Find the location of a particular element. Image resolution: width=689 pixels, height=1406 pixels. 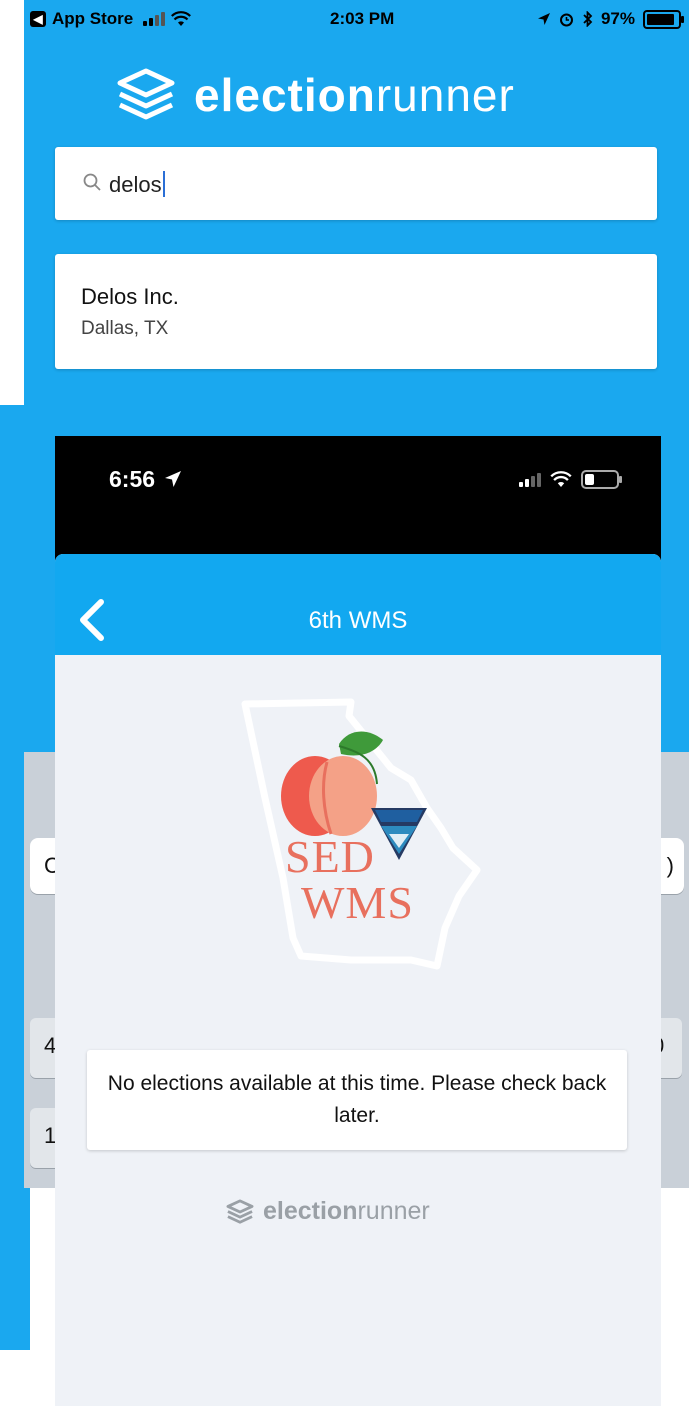

alarm-icon is located at coordinates (566, 19).